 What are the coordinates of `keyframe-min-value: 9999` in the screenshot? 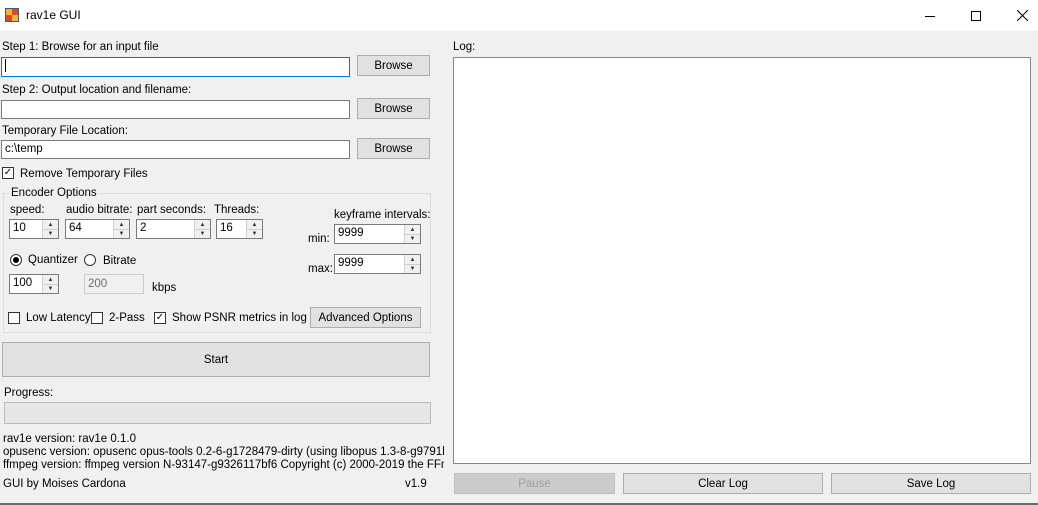 It's located at (351, 233).